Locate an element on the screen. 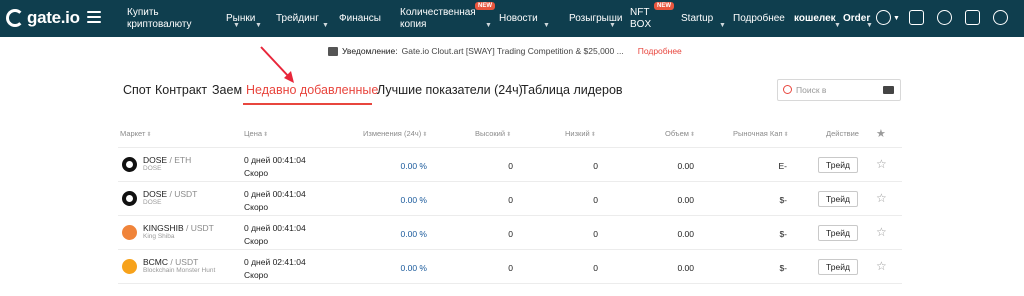  notice-more-link: Подробнее is located at coordinates (660, 51).